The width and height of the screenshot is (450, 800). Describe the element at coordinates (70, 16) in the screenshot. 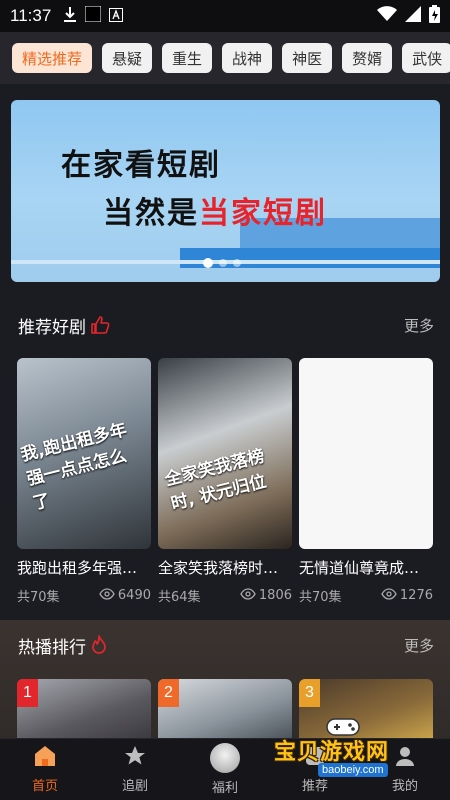

I see `download-icon` at that location.